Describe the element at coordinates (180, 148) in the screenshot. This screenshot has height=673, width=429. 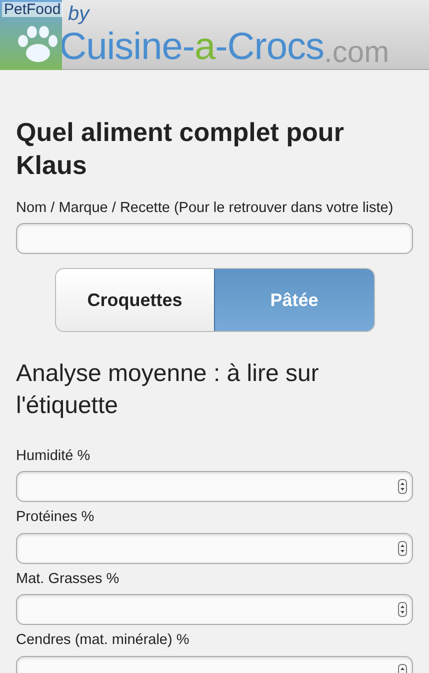
I see `page-title: Quel aliment complet pour Klaus` at that location.